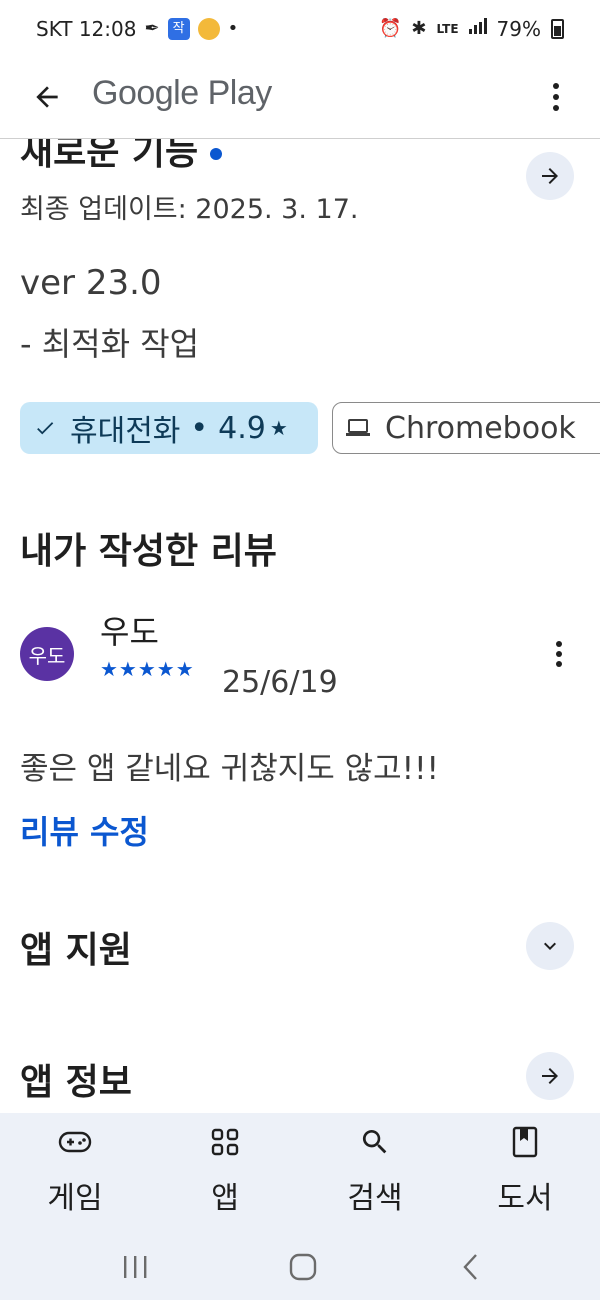 Image resolution: width=600 pixels, height=1300 pixels. Describe the element at coordinates (86, 29) in the screenshot. I see `carrier-time: SKT 12:08` at that location.